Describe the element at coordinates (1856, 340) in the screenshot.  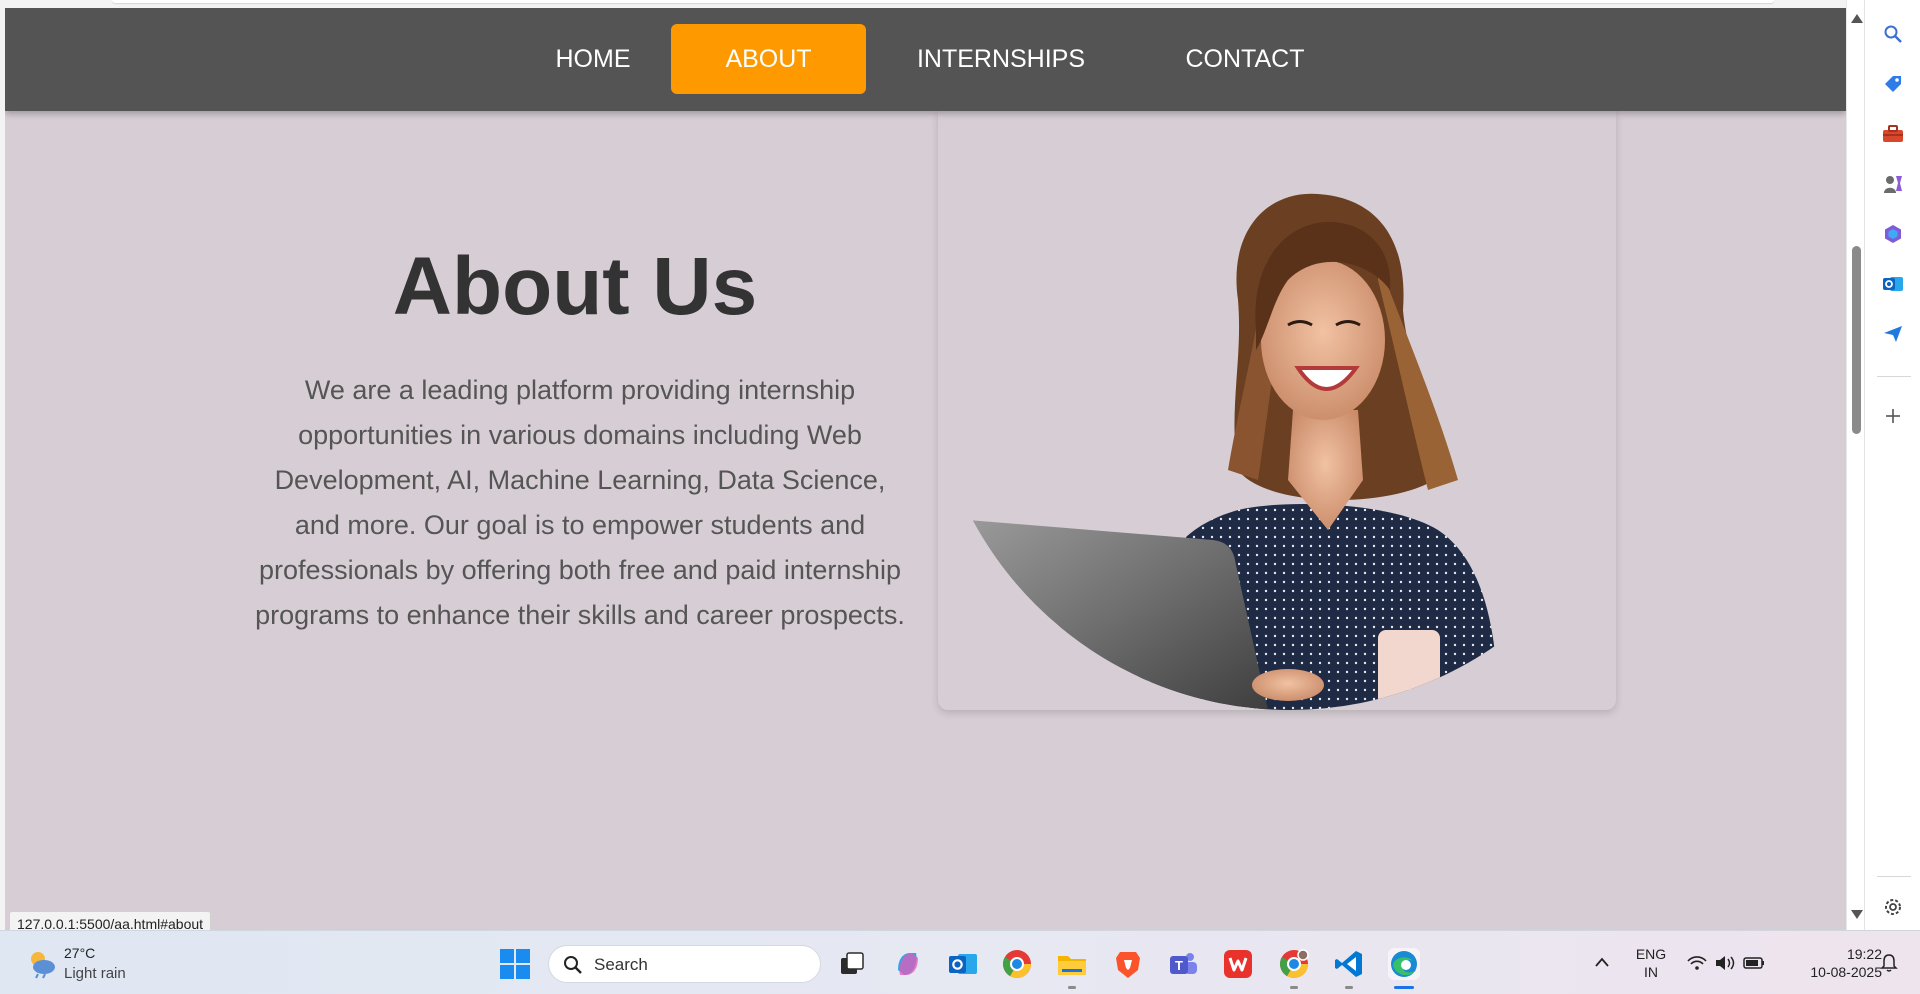
I see `scroll-thumb` at that location.